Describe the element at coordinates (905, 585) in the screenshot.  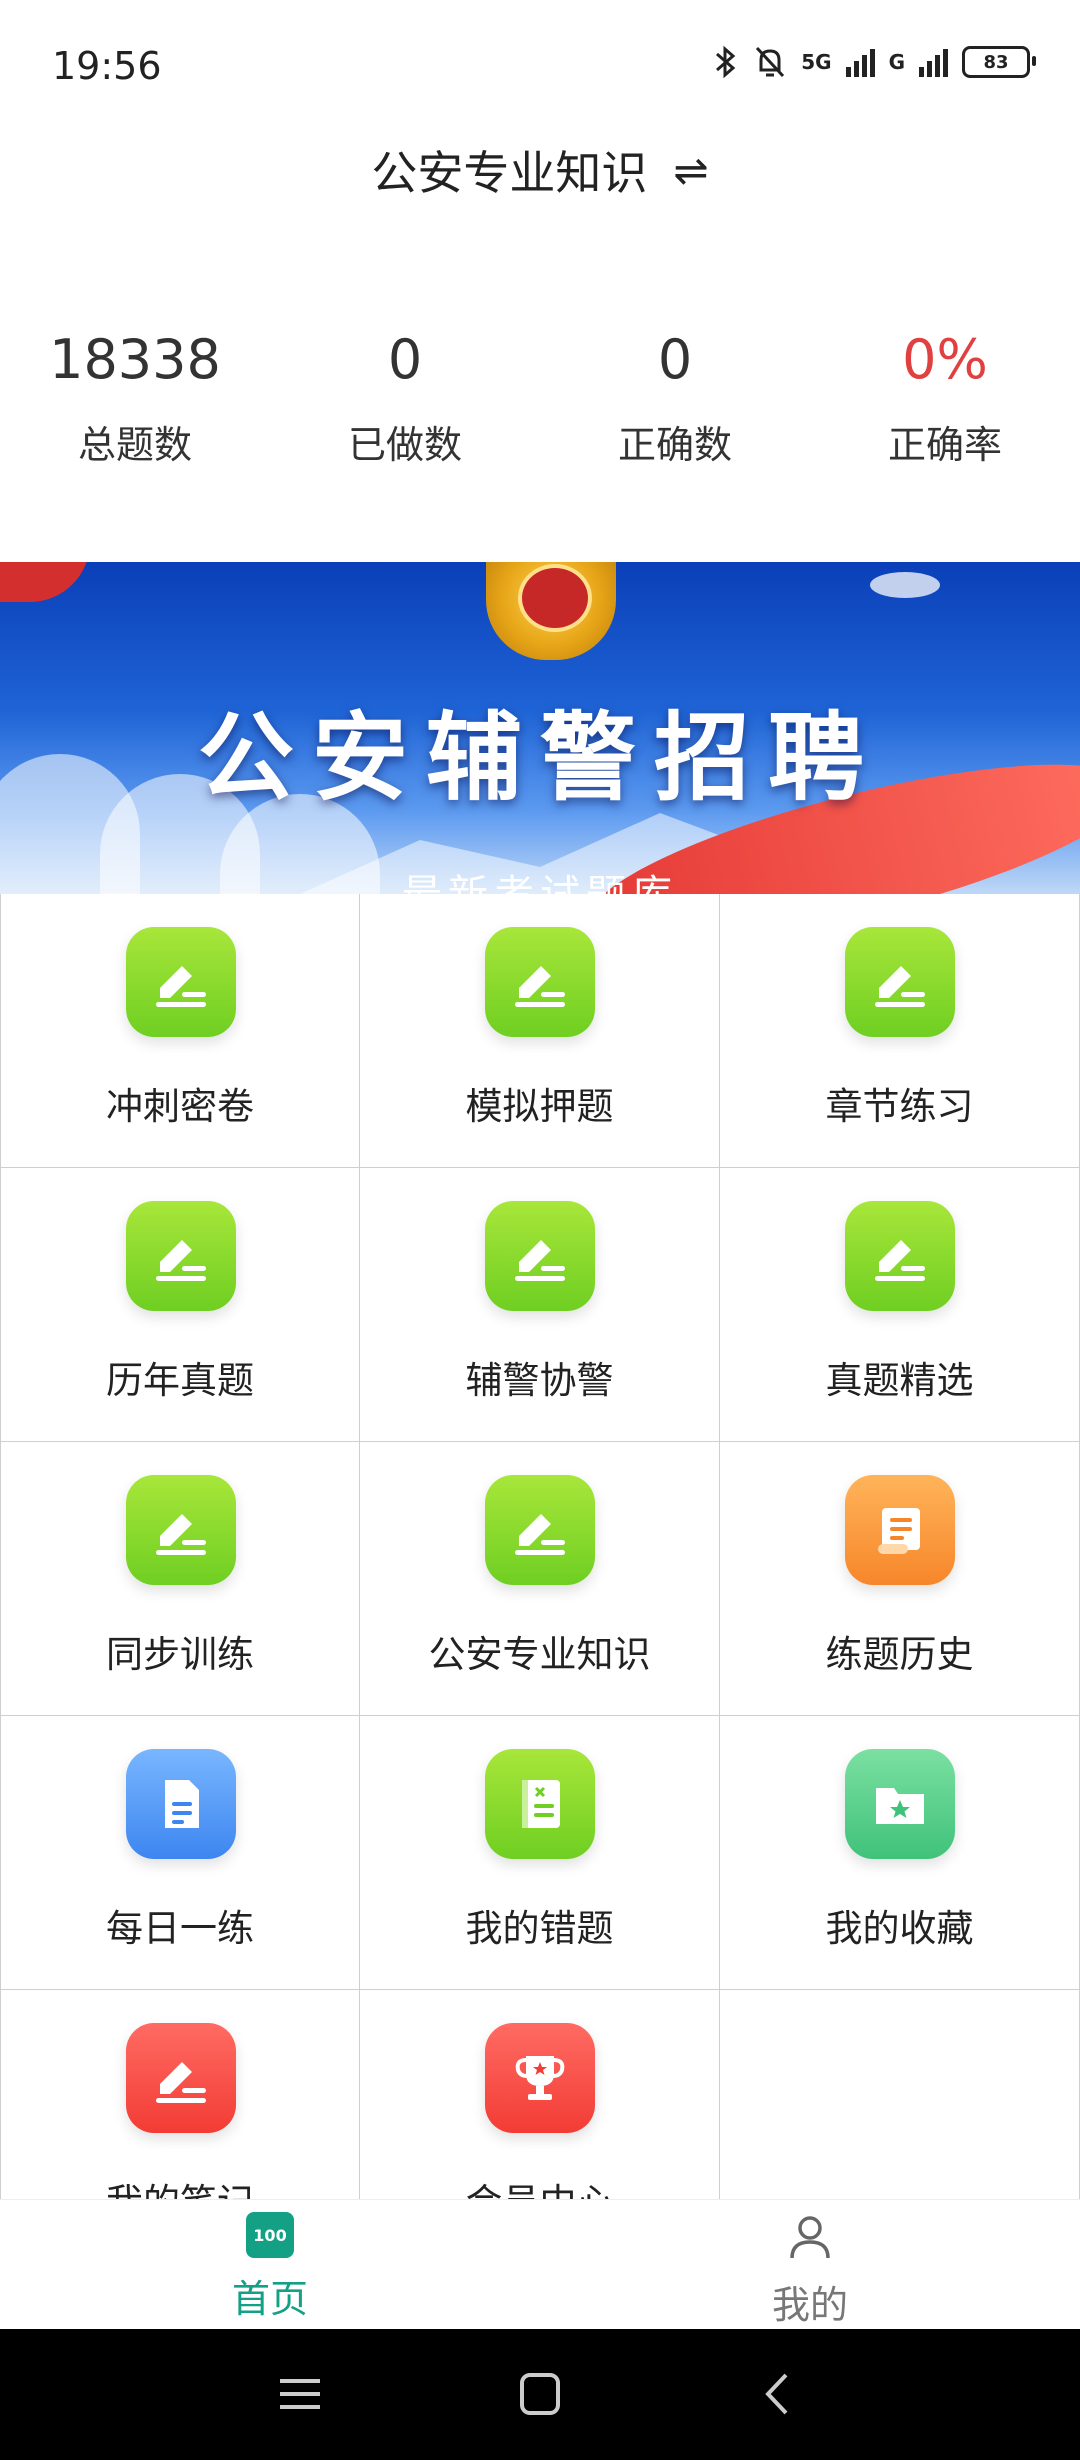
I see `bird-decoration` at that location.